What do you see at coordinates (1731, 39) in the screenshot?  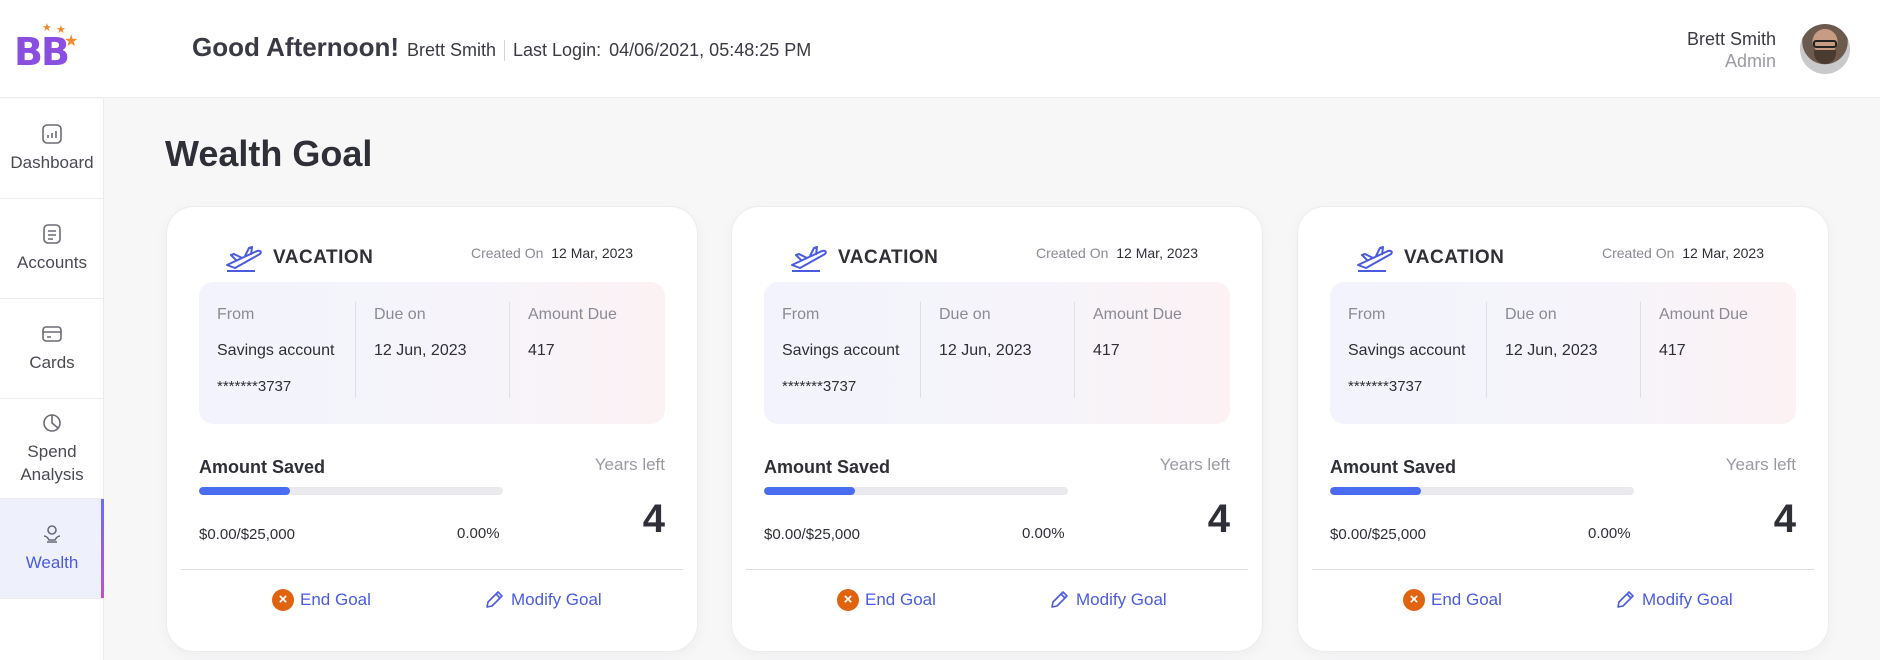 I see `profile-name: Brett Smith` at bounding box center [1731, 39].